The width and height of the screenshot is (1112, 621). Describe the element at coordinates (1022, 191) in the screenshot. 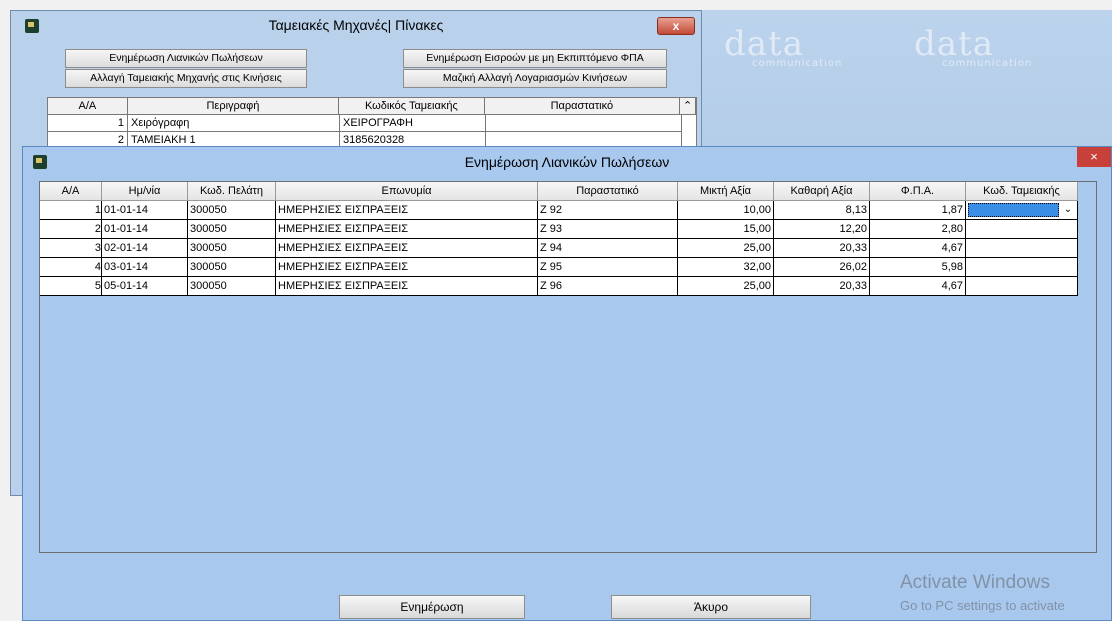

I see `column-header: Κωδ. Ταμειακής` at that location.